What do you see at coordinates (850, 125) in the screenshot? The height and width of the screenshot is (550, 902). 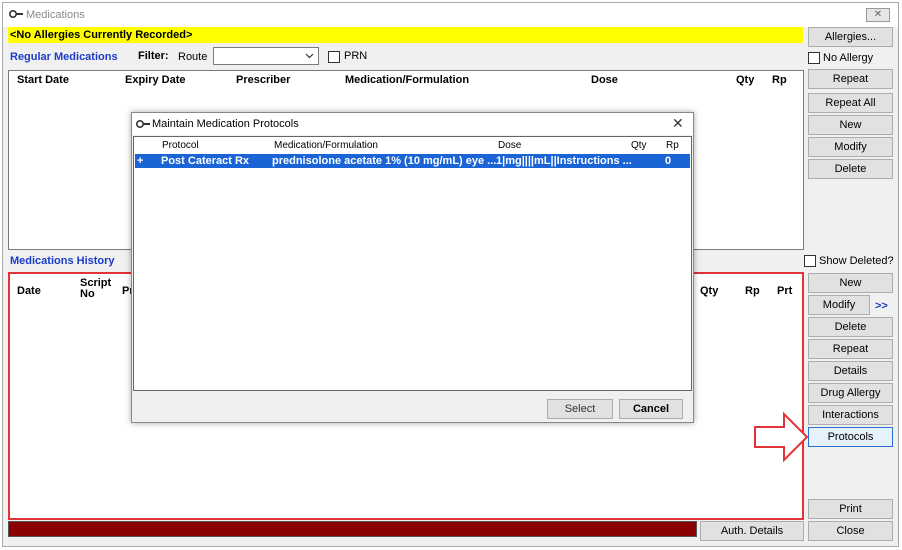 I see `new-button: New` at bounding box center [850, 125].